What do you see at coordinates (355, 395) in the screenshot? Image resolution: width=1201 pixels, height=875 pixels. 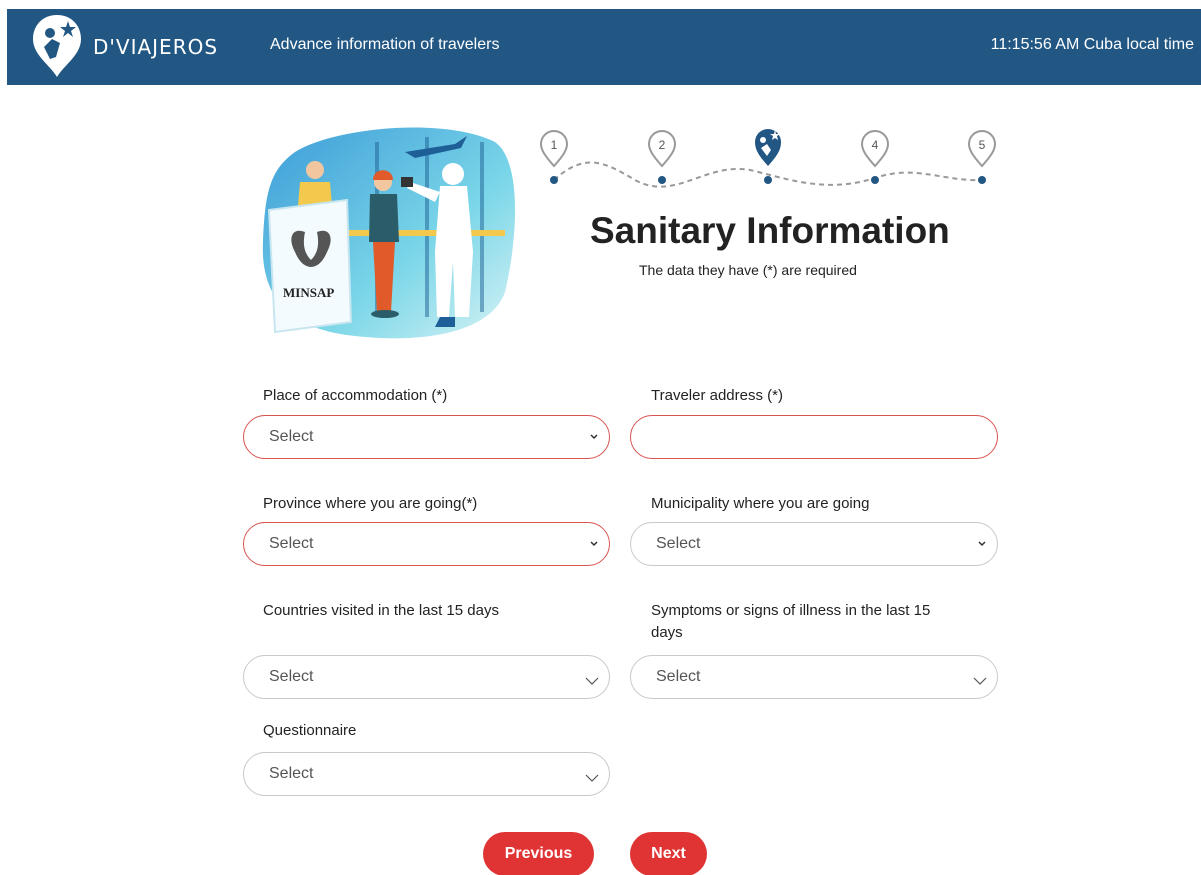 I see `accommodation-label: Place of accommodation (*)` at bounding box center [355, 395].